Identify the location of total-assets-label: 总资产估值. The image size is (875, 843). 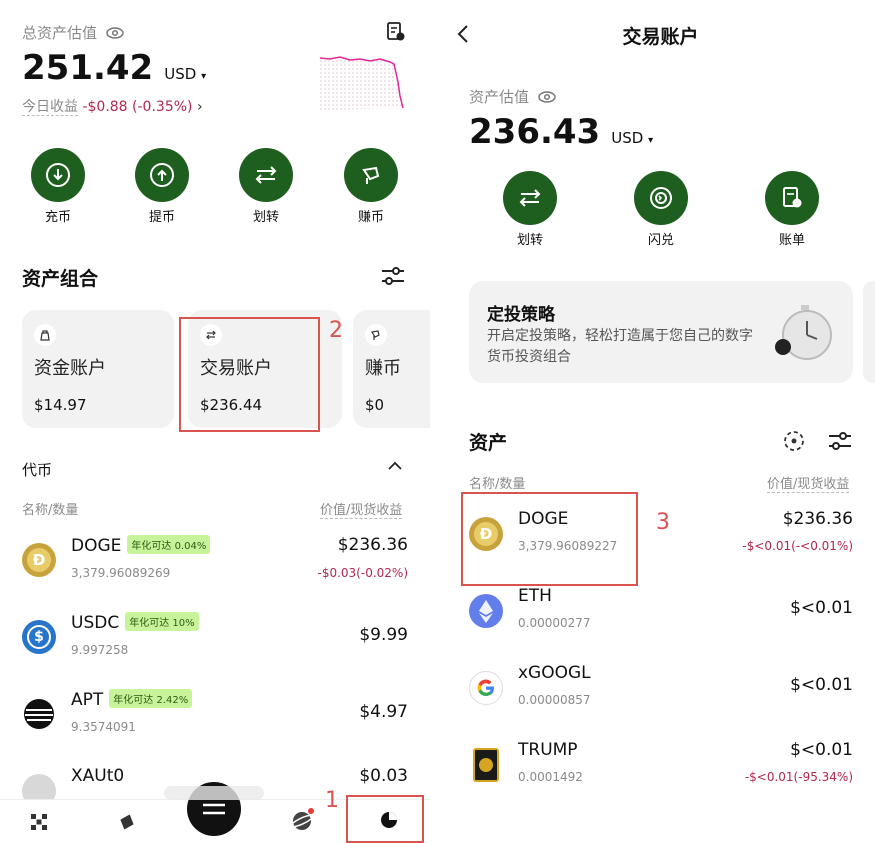
(73, 33).